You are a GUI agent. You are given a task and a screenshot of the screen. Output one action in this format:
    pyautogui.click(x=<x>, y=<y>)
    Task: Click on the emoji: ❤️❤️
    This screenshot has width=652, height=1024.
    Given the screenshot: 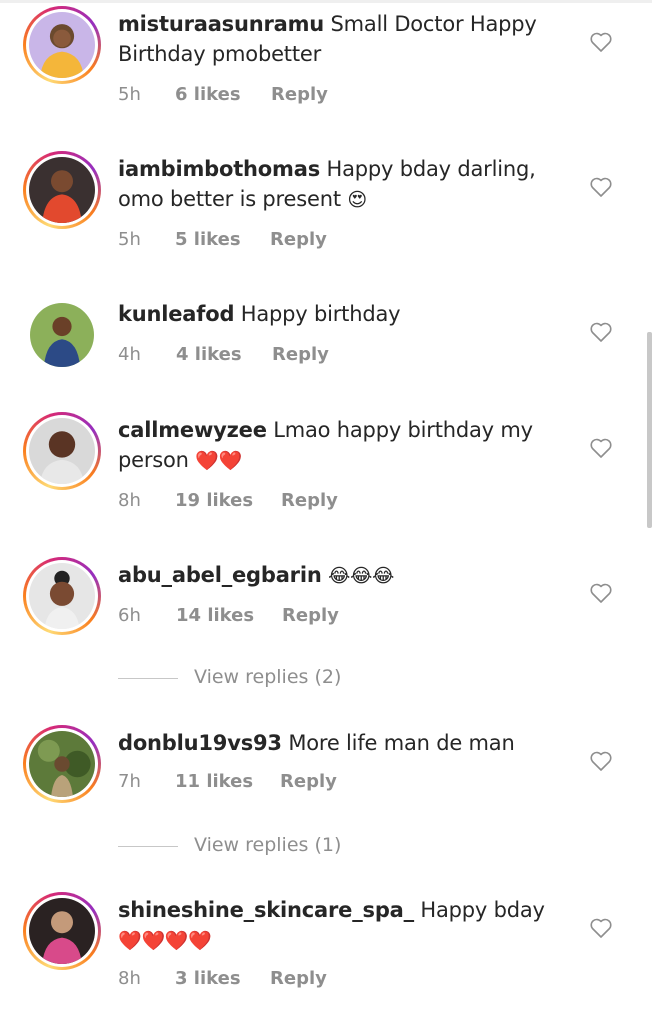 What is the action you would take?
    pyautogui.click(x=219, y=461)
    